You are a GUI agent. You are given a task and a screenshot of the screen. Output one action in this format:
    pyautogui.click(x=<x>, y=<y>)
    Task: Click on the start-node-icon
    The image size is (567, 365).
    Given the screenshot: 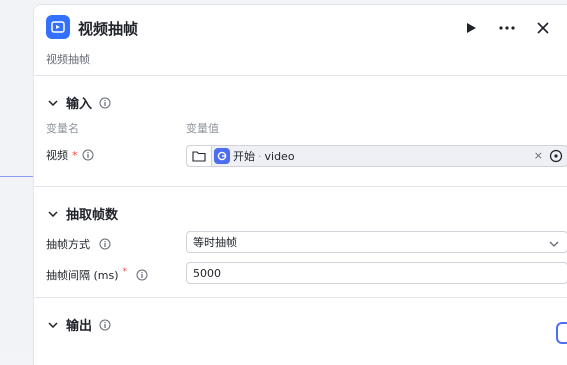 What is the action you would take?
    pyautogui.click(x=222, y=156)
    